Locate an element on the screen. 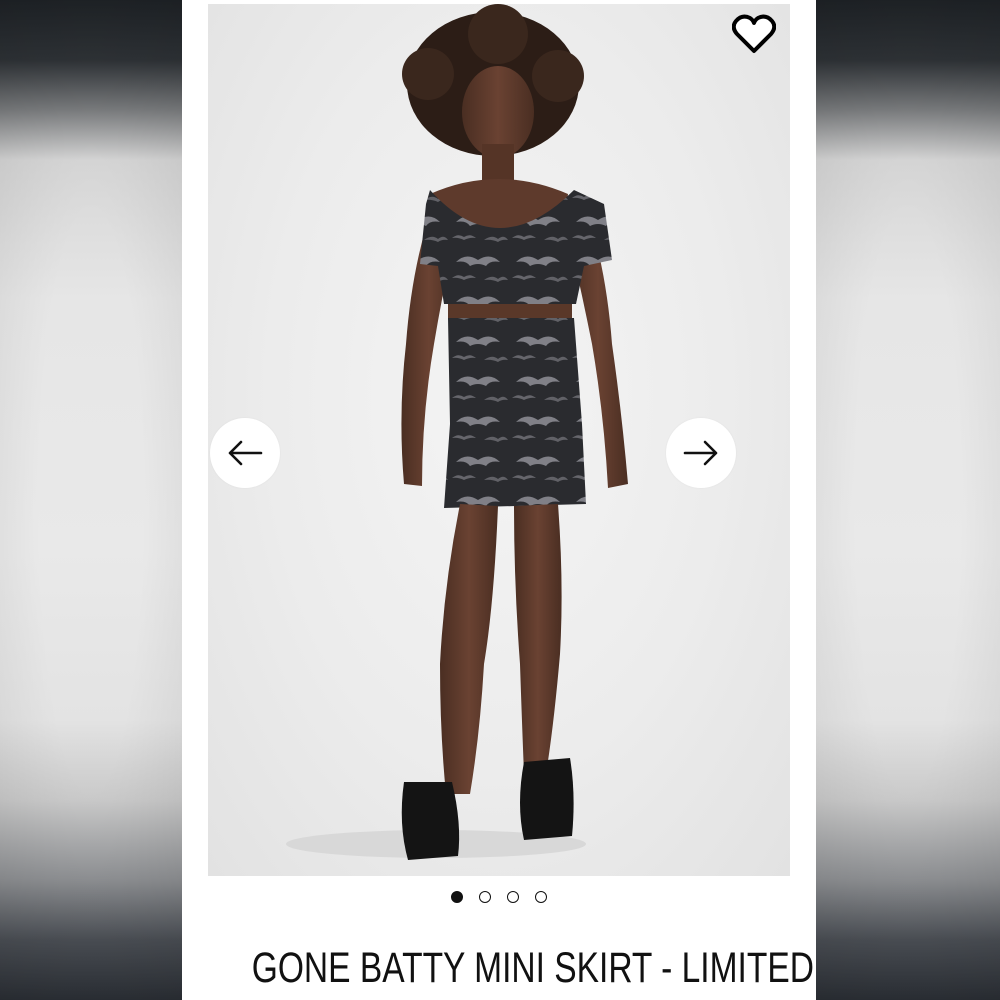  previous-image-button is located at coordinates (245, 453).